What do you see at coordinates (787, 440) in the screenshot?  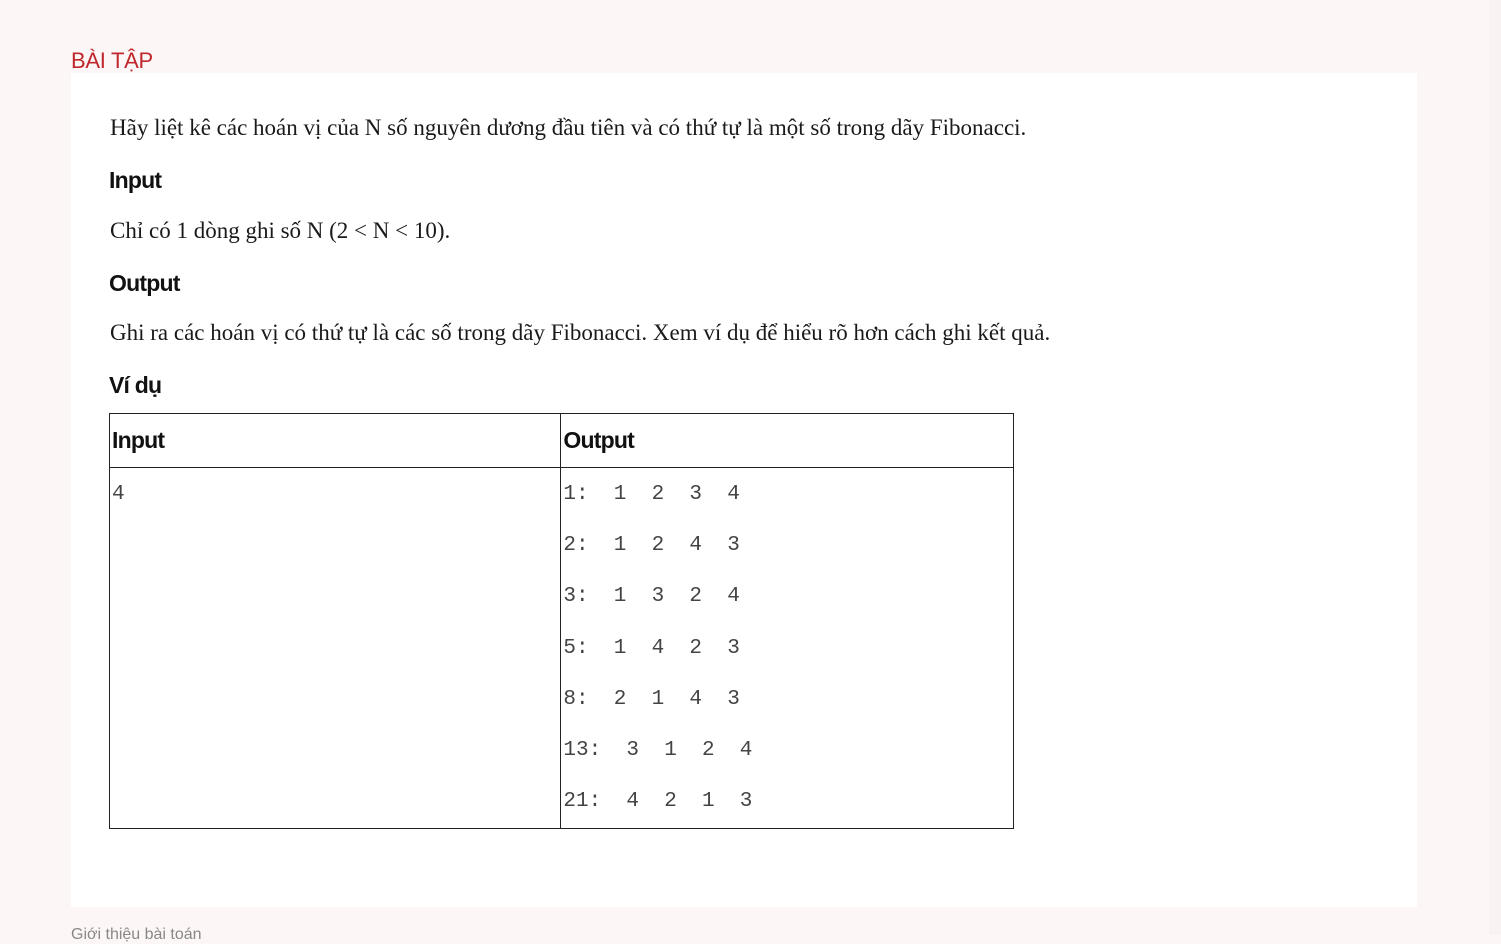 I see `example-header-output: Output` at bounding box center [787, 440].